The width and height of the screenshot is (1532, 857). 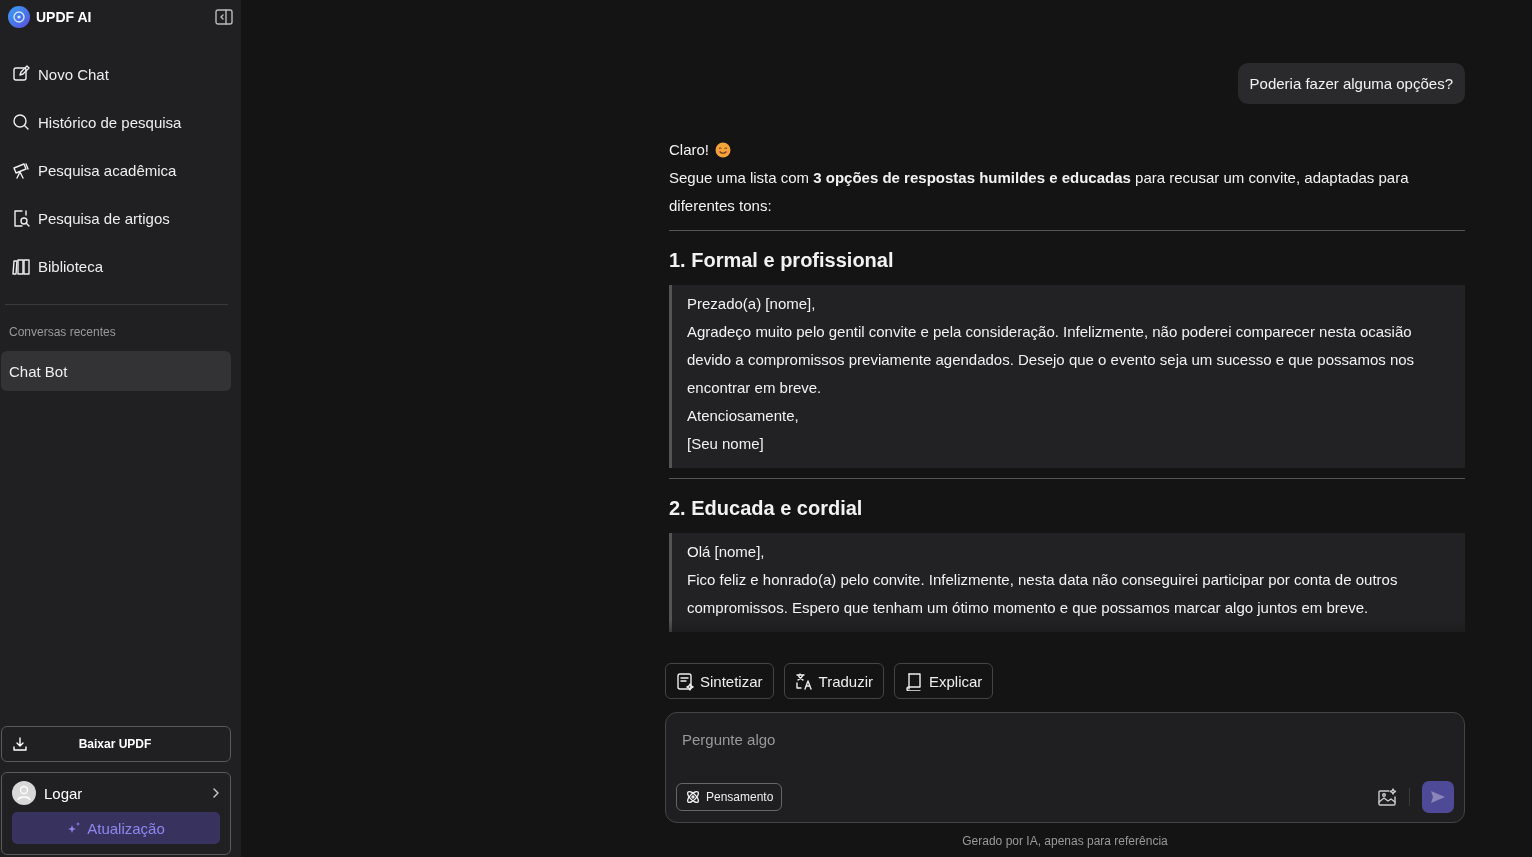 What do you see at coordinates (74, 828) in the screenshot?
I see `sparkle-icon` at bounding box center [74, 828].